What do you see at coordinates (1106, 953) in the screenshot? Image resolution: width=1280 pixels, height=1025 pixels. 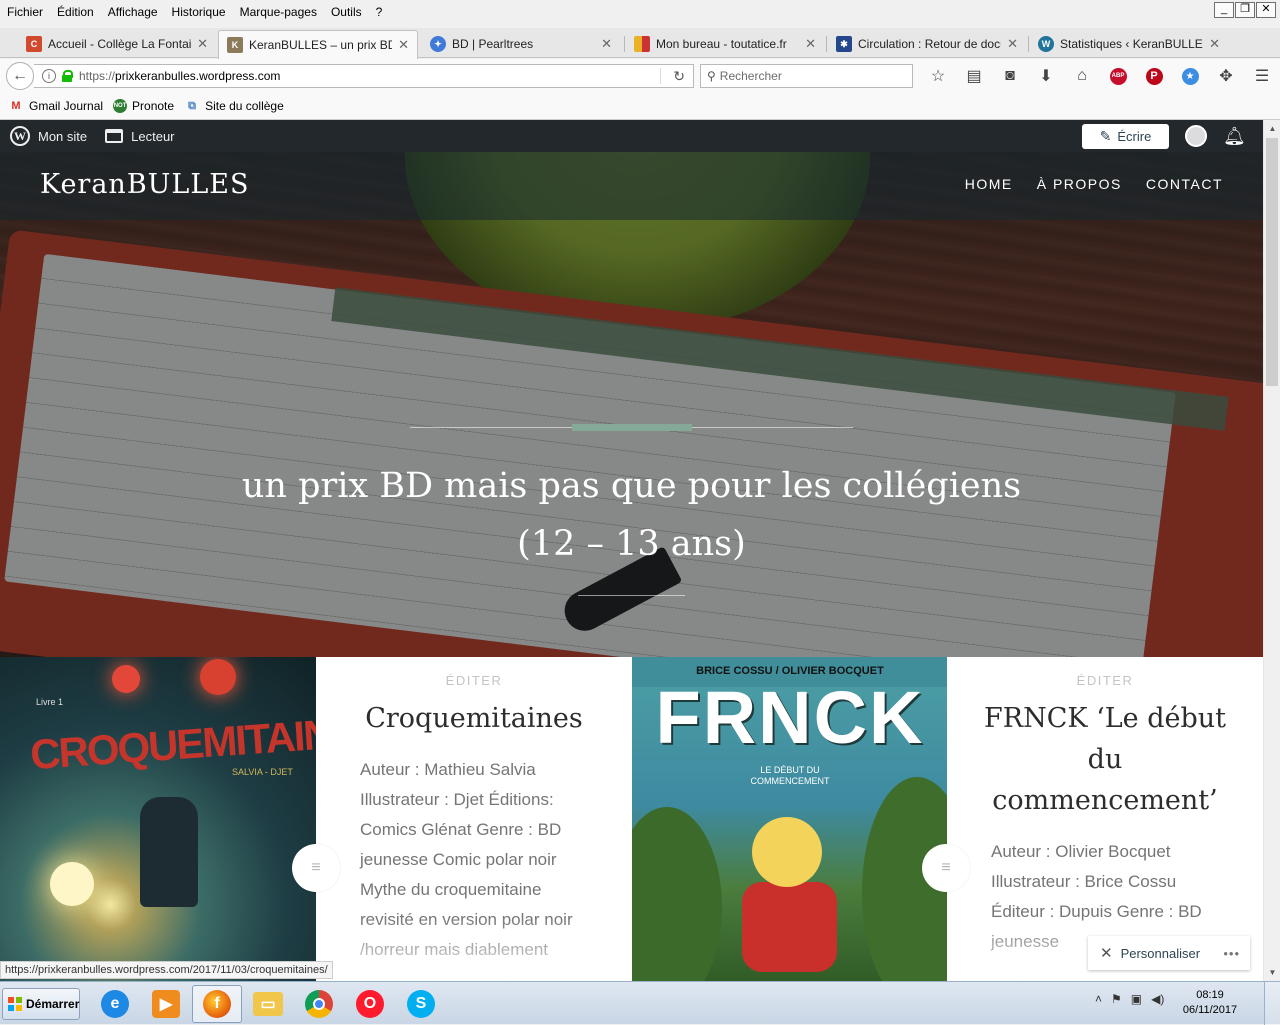 I see `wrench-icon: ✕` at bounding box center [1106, 953].